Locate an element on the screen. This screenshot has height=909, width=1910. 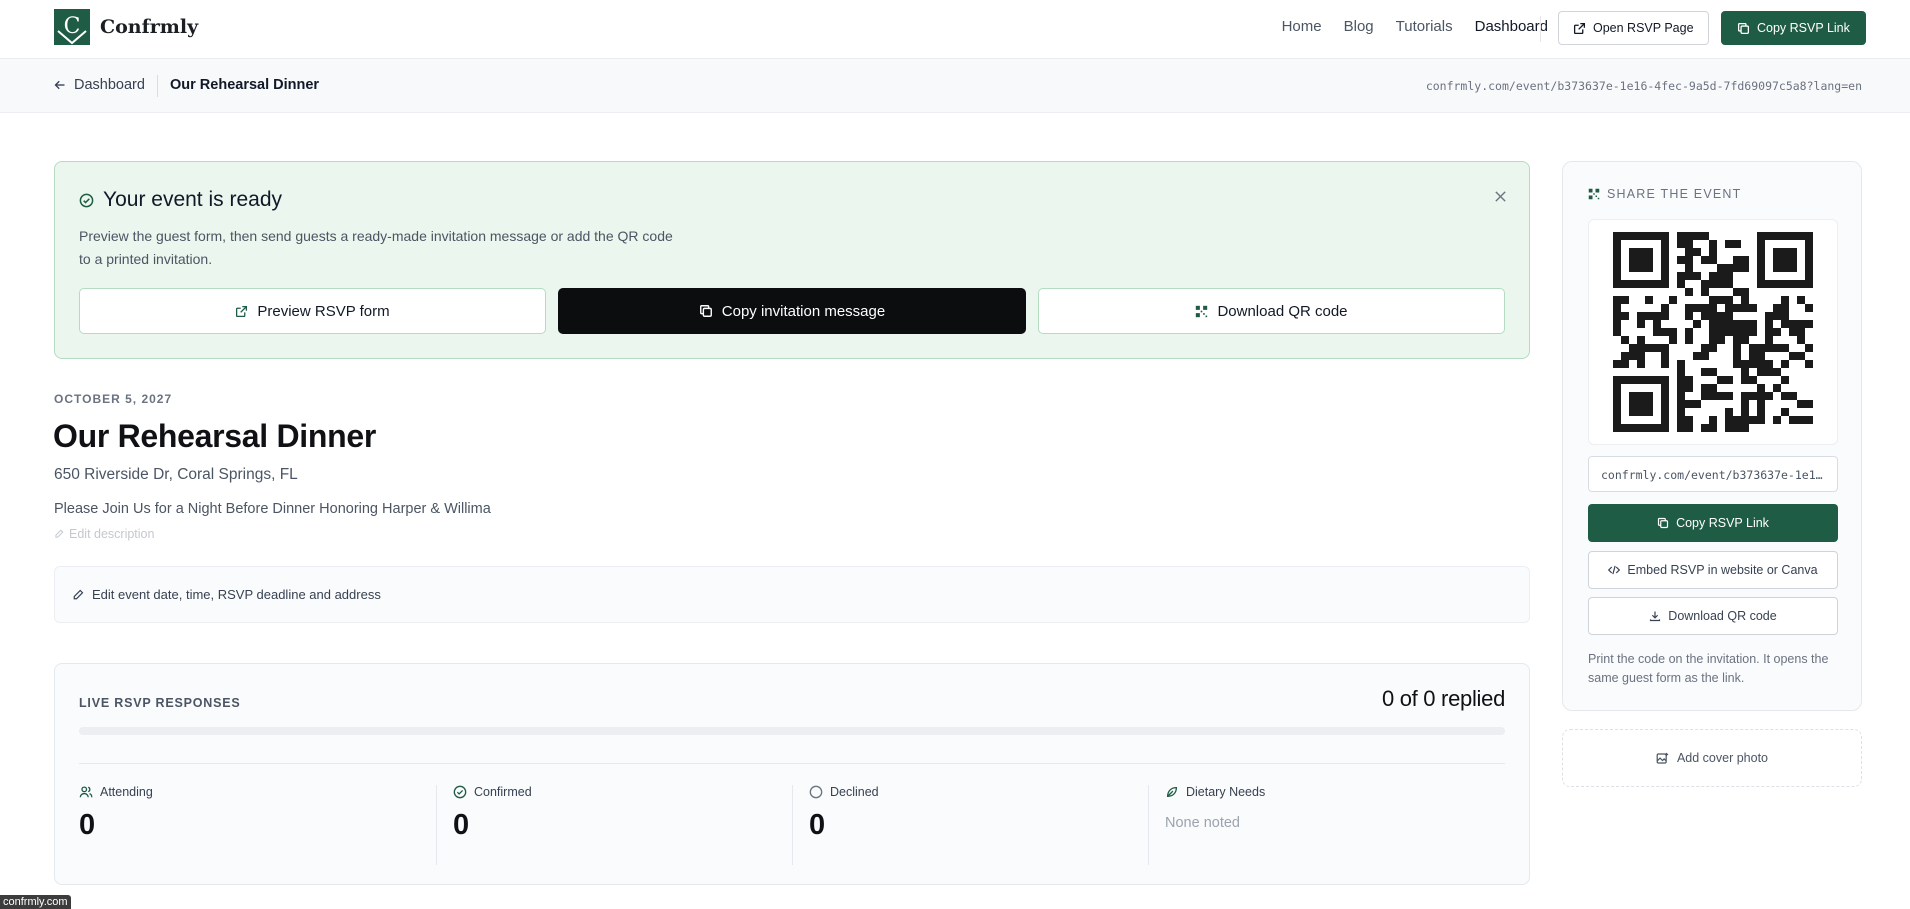
copy-invitation-message-label: Copy invitation message is located at coordinates (803, 311).